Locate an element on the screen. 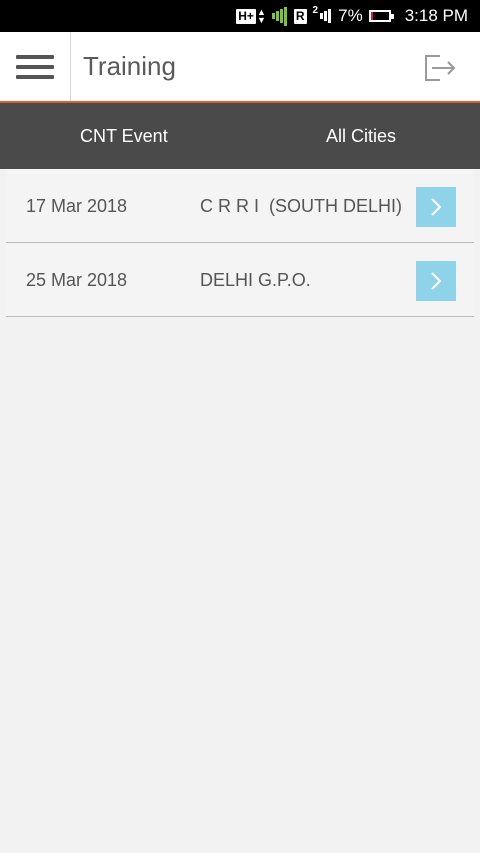  app-bar: Training is located at coordinates (240, 67).